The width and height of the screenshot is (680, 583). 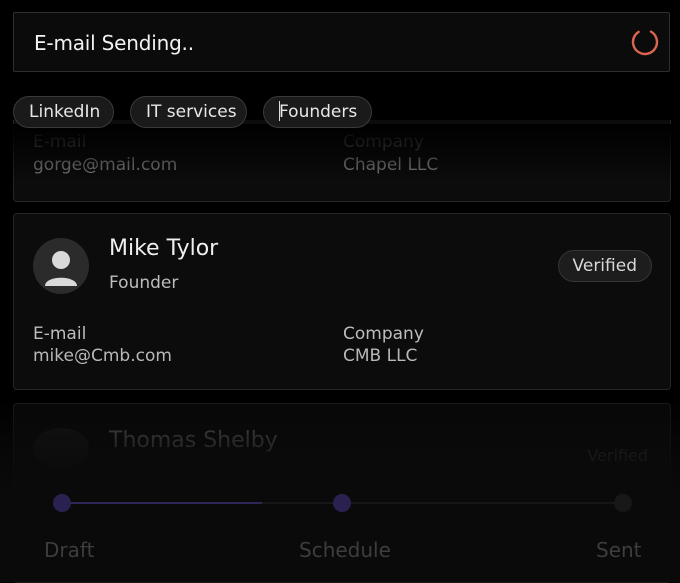 What do you see at coordinates (102, 356) in the screenshot?
I see `email-value: mike@Cmb.com` at bounding box center [102, 356].